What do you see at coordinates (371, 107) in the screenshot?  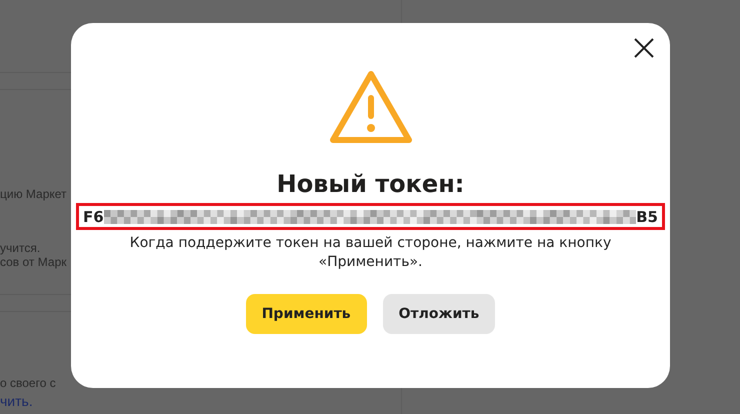 I see `warning-icon` at bounding box center [371, 107].